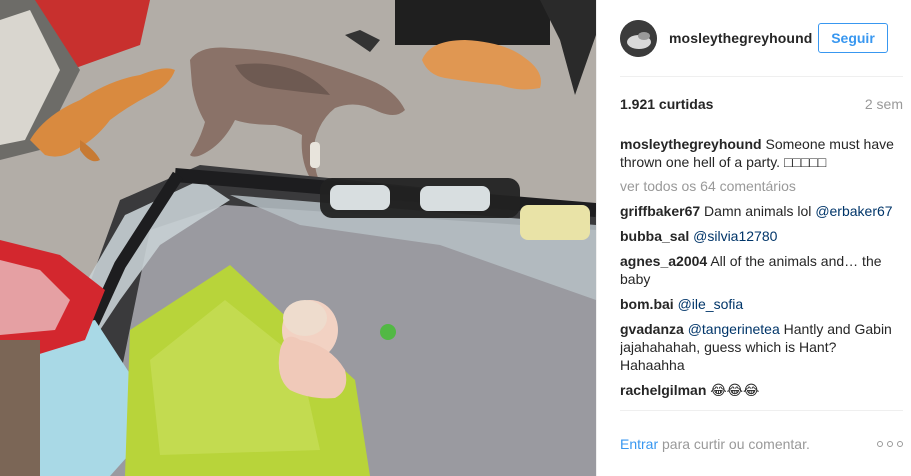  What do you see at coordinates (652, 329) in the screenshot?
I see `comment-username: gvadanza` at bounding box center [652, 329].